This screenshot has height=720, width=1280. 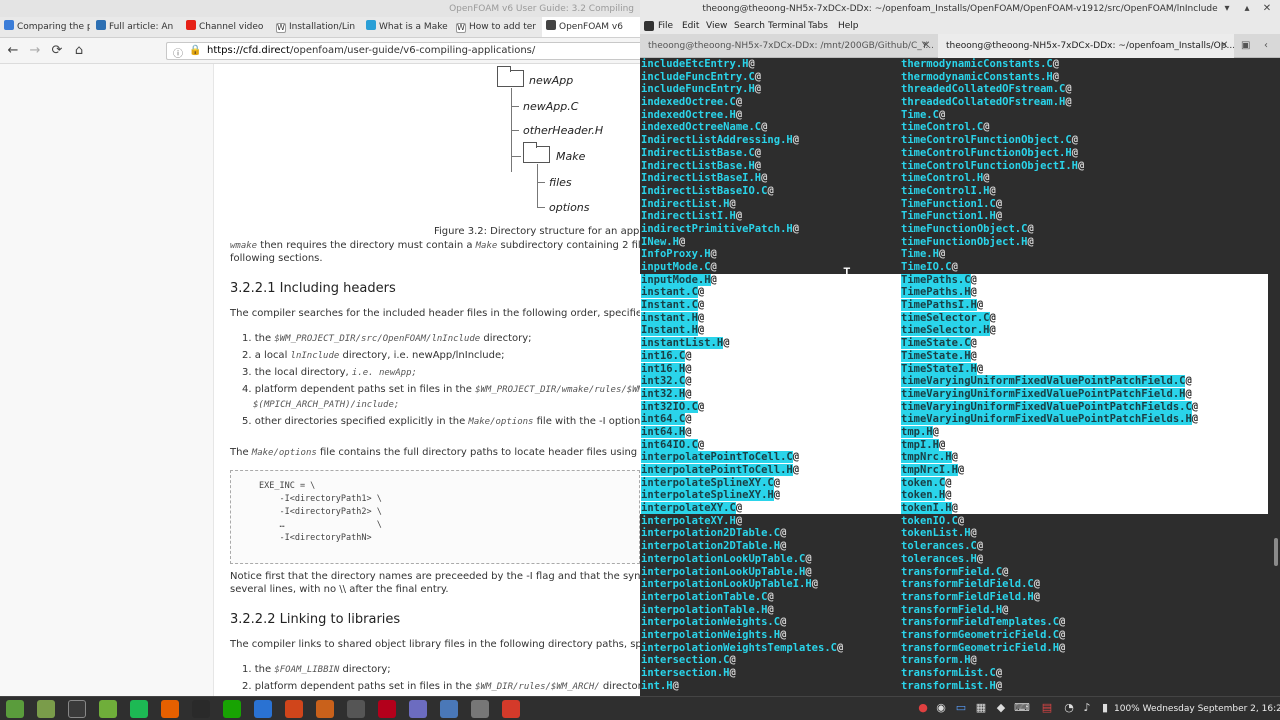 I want to click on flag-icon: ▤, so click(x=1047, y=708).